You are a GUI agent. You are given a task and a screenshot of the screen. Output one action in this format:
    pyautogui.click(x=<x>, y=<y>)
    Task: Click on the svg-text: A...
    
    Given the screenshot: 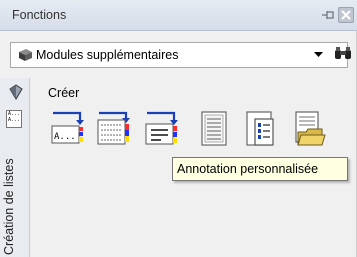 What is the action you would take?
    pyautogui.click(x=65, y=137)
    